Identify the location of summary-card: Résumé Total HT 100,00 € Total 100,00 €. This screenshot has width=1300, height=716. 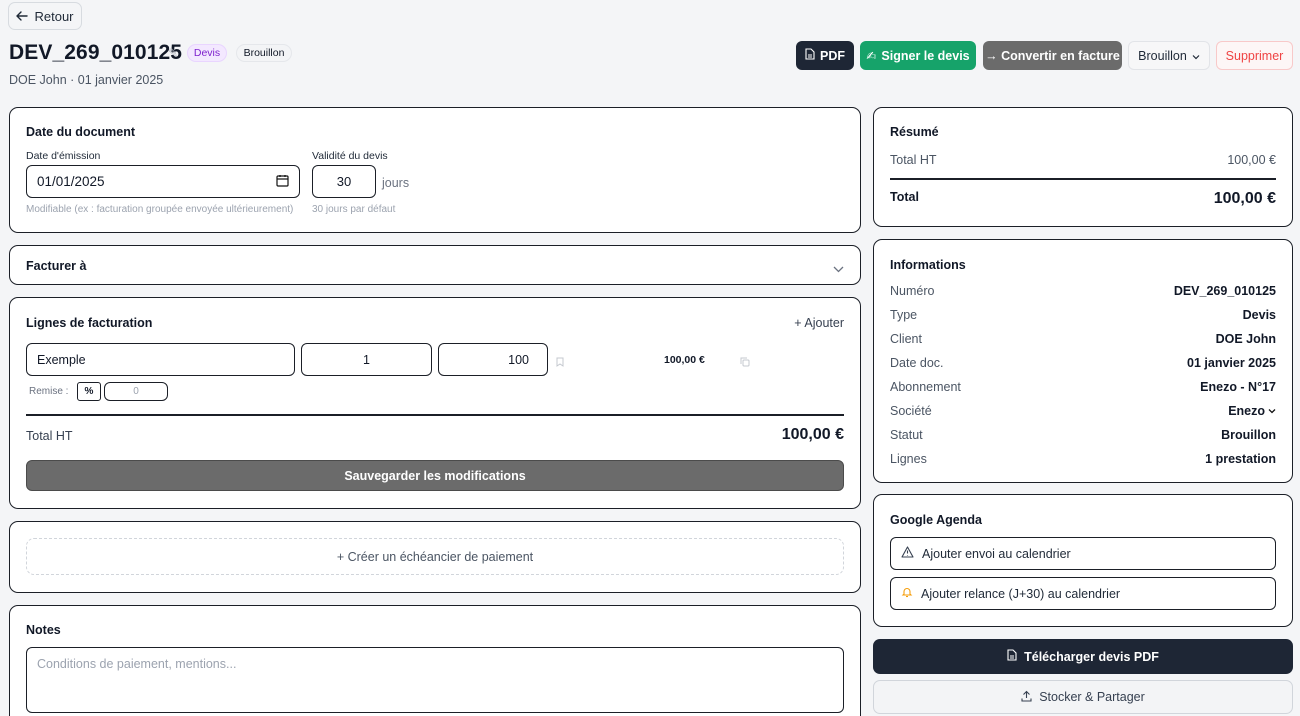
(1083, 167).